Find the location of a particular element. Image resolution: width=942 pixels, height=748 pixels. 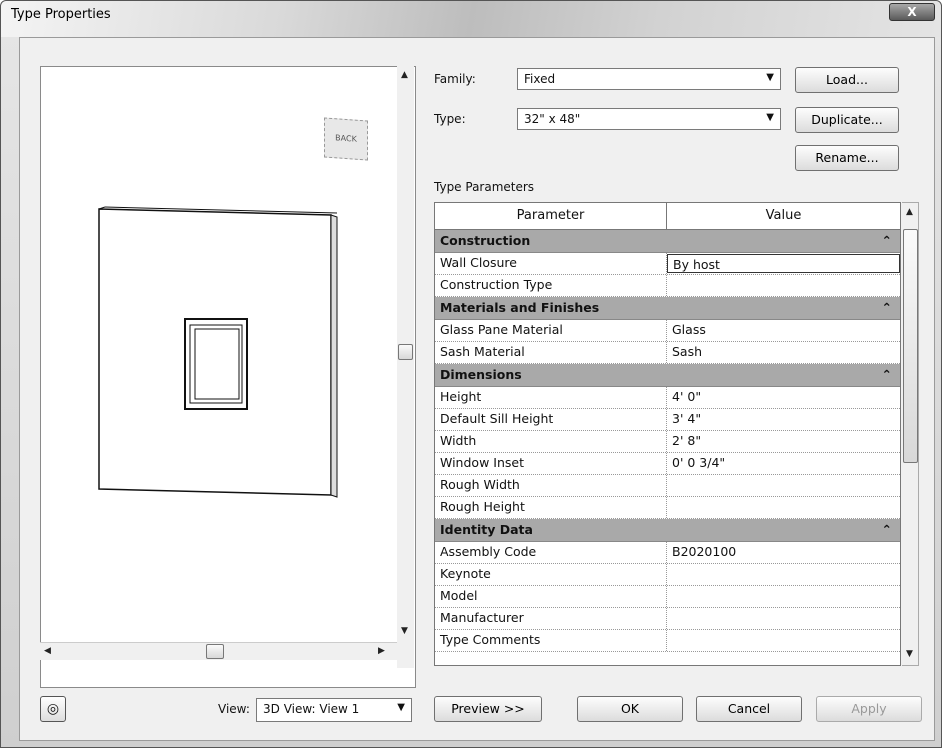

value-cell: B2020100 is located at coordinates (783, 552).